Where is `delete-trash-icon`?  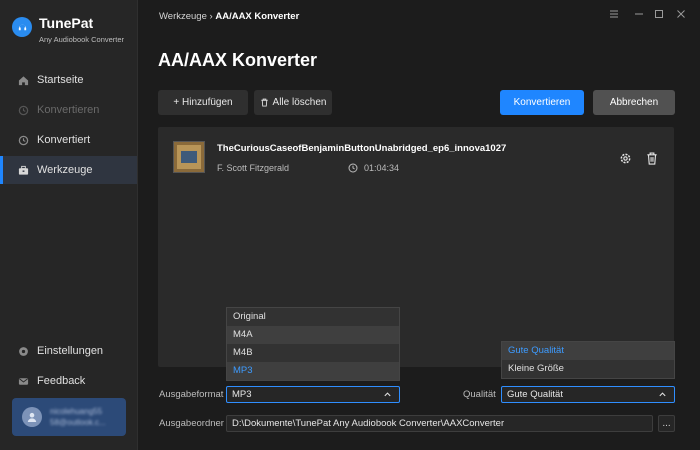 delete-trash-icon is located at coordinates (652, 158).